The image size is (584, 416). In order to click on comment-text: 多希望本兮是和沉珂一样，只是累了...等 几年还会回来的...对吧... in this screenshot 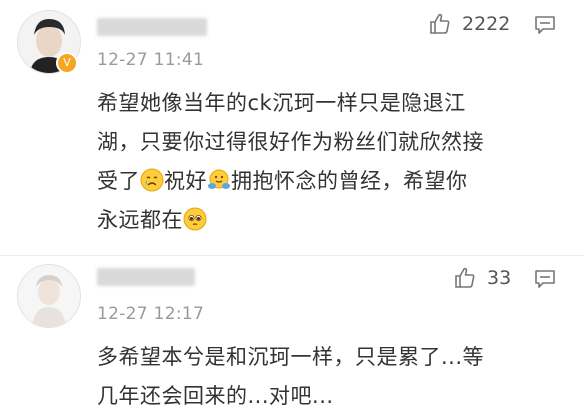, I will do `click(327, 377)`.